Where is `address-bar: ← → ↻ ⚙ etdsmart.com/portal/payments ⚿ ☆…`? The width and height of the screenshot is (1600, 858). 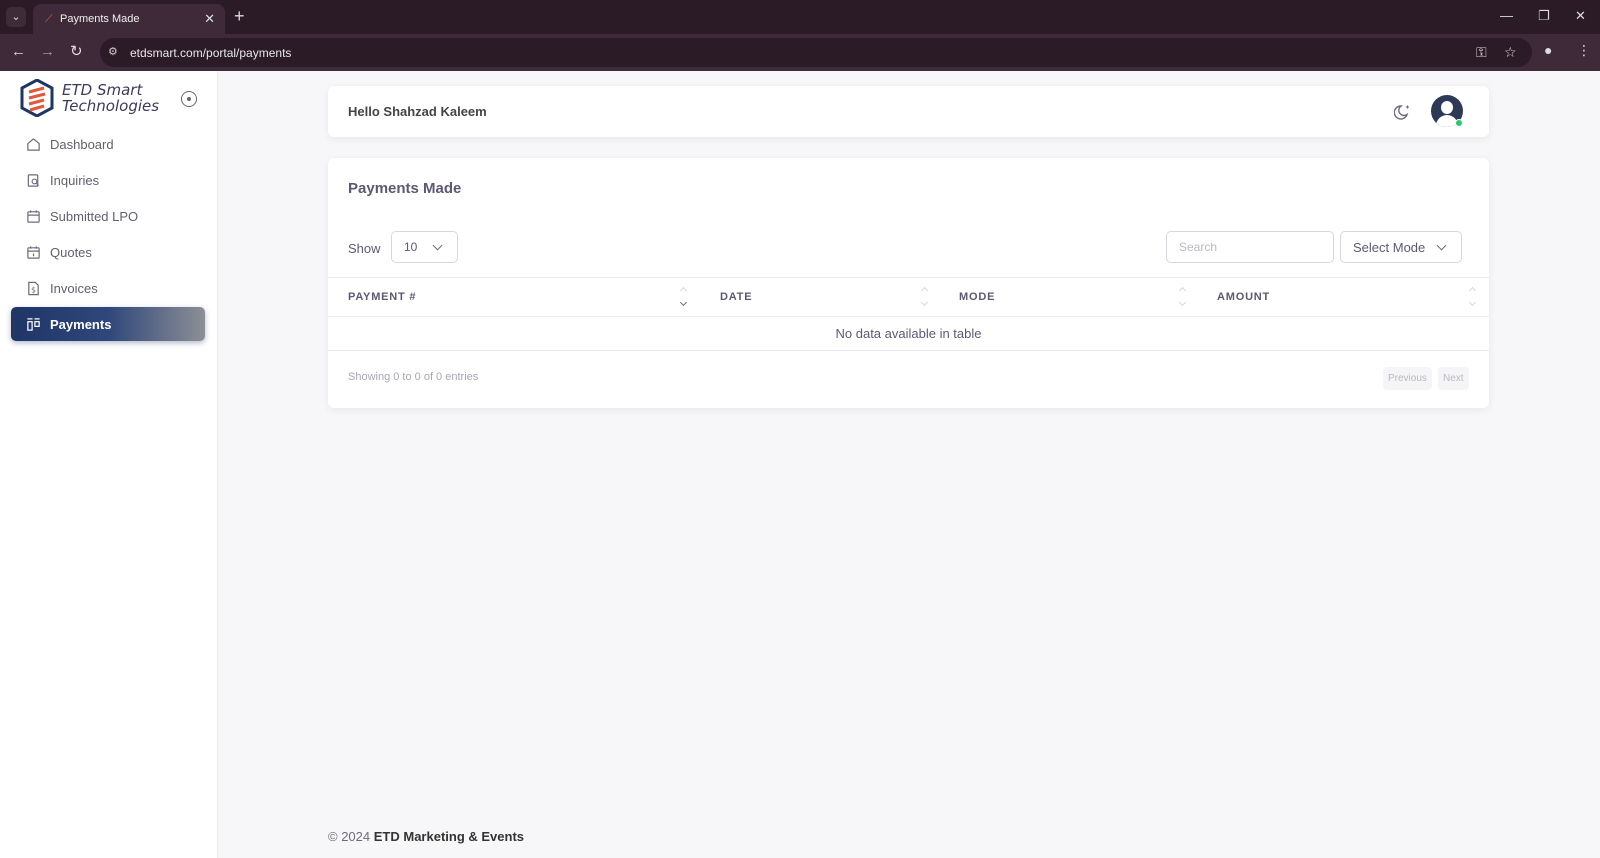
address-bar: ← → ↻ ⚙ etdsmart.com/portal/payments ⚿ ☆… is located at coordinates (800, 52).